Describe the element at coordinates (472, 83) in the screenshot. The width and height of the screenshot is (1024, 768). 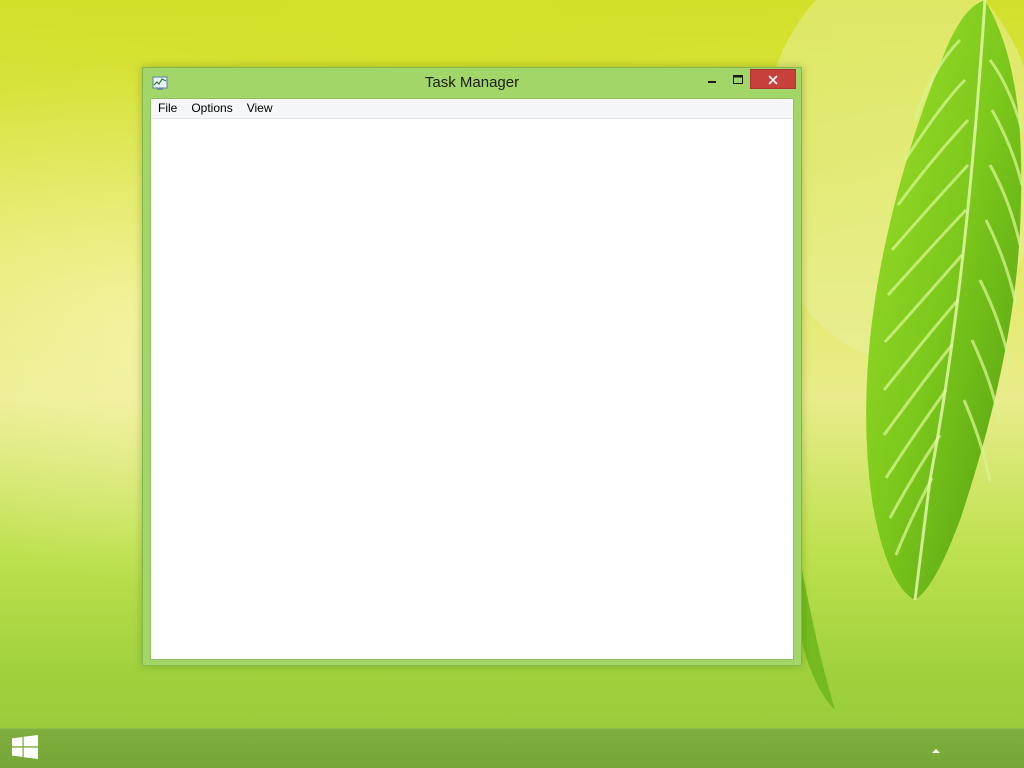
I see `title-bar: Task Manager` at that location.